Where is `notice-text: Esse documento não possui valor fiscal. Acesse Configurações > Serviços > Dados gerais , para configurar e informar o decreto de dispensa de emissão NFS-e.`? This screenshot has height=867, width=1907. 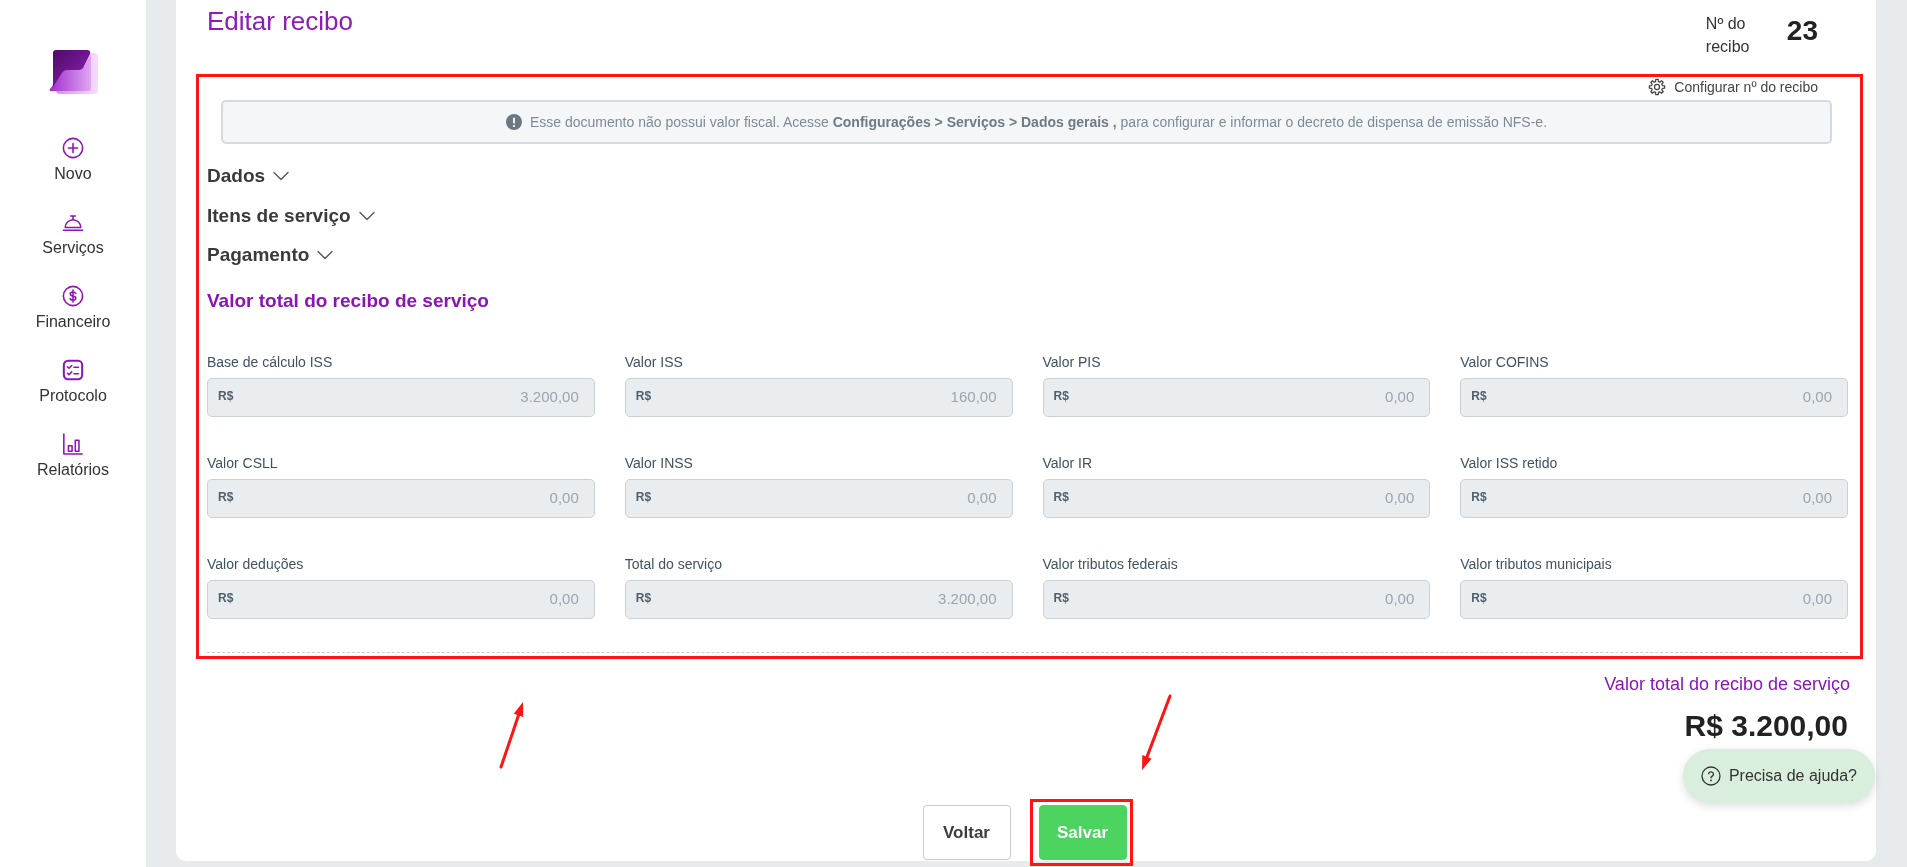
notice-text: Esse documento não possui valor fiscal. Acesse Configurações > Serviços > Dados gerais , para configurar e informar o decreto de dispensa de emissão NFS-e. is located at coordinates (1038, 122).